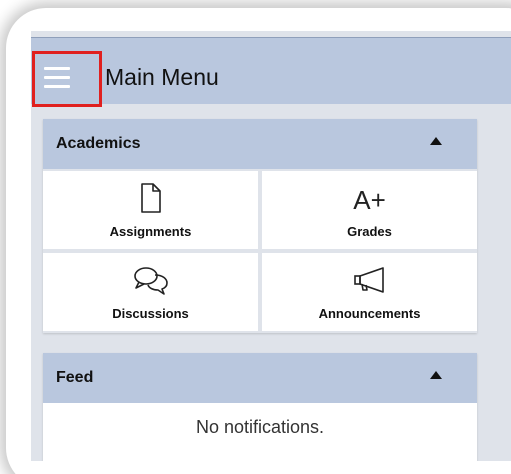  Describe the element at coordinates (67, 79) in the screenshot. I see `menu-button` at that location.